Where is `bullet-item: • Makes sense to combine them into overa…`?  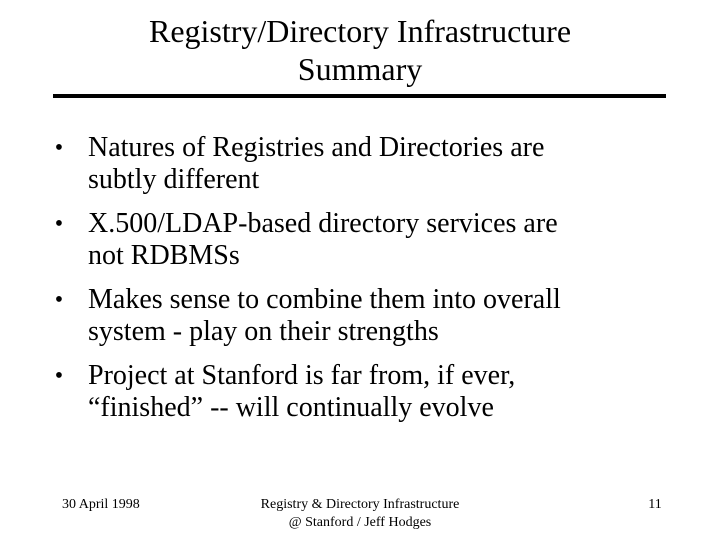
bullet-item: • Makes sense to combine them into overa… is located at coordinates (350, 316).